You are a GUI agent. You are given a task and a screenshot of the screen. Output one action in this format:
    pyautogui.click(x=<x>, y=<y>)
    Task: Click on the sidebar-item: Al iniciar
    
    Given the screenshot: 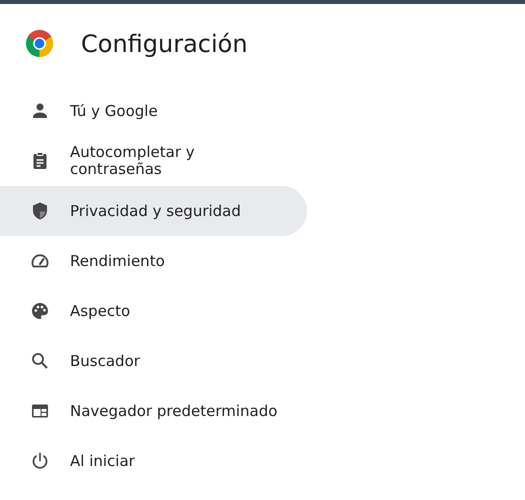 What is the action you would take?
    pyautogui.click(x=153, y=461)
    